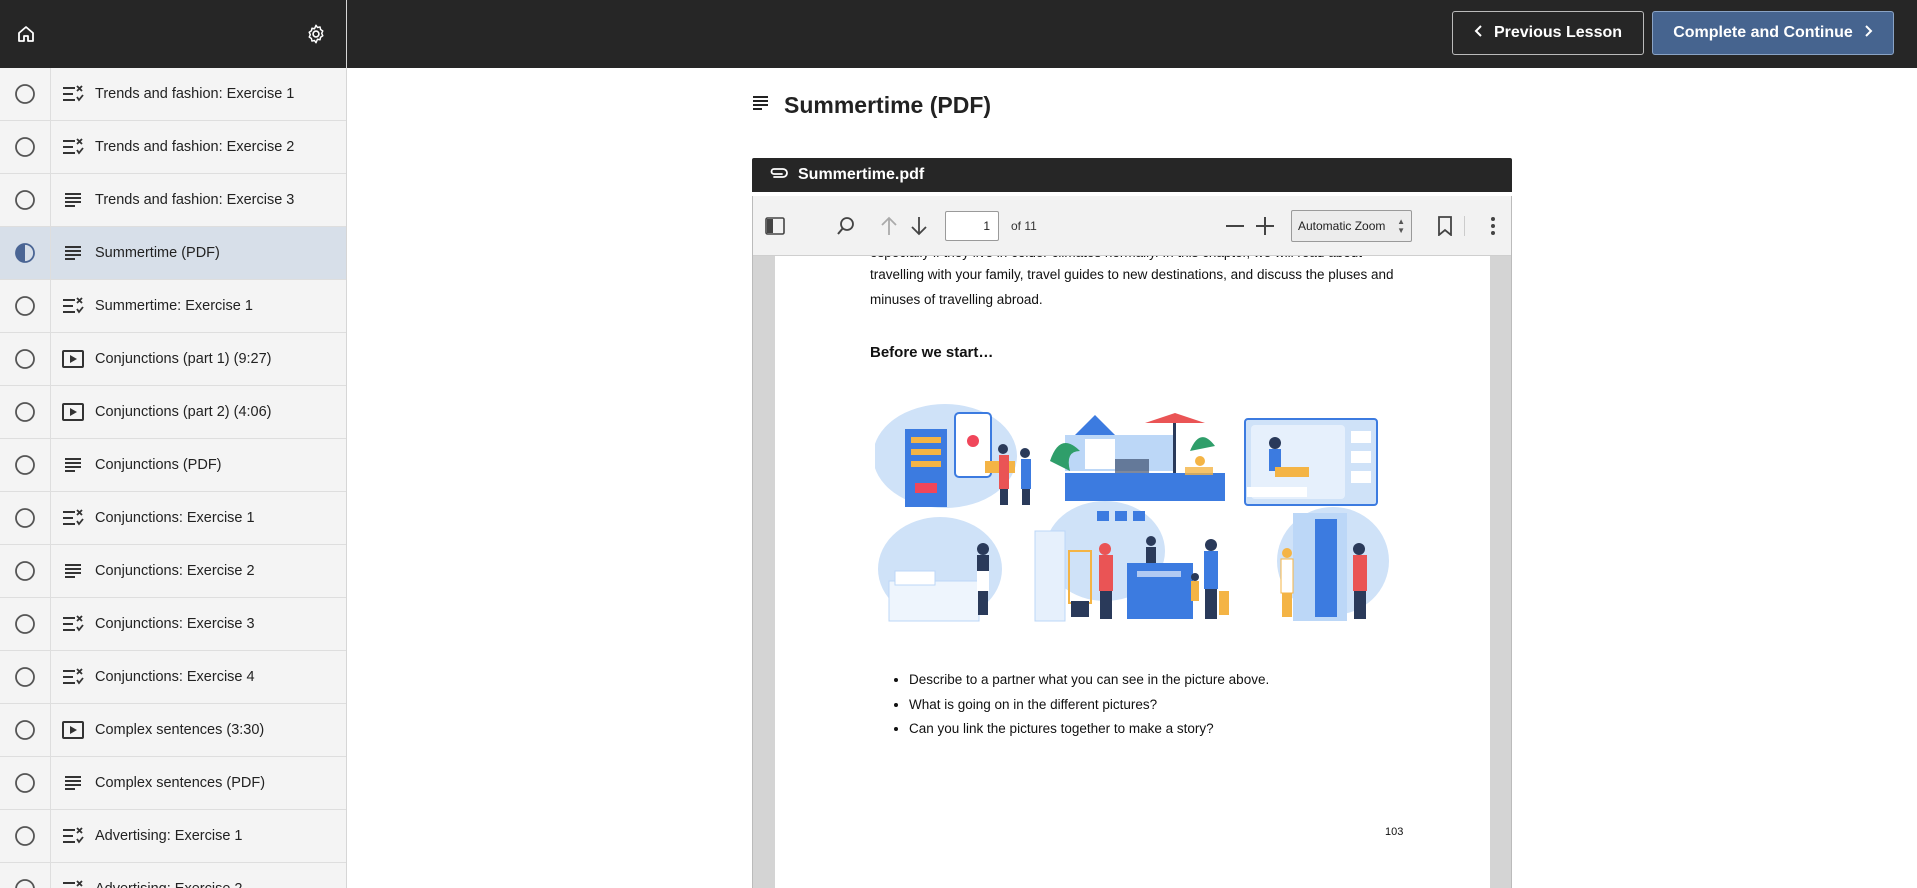 The image size is (1917, 888). I want to click on lesson-label: Summertime: Exercise 1, so click(174, 306).